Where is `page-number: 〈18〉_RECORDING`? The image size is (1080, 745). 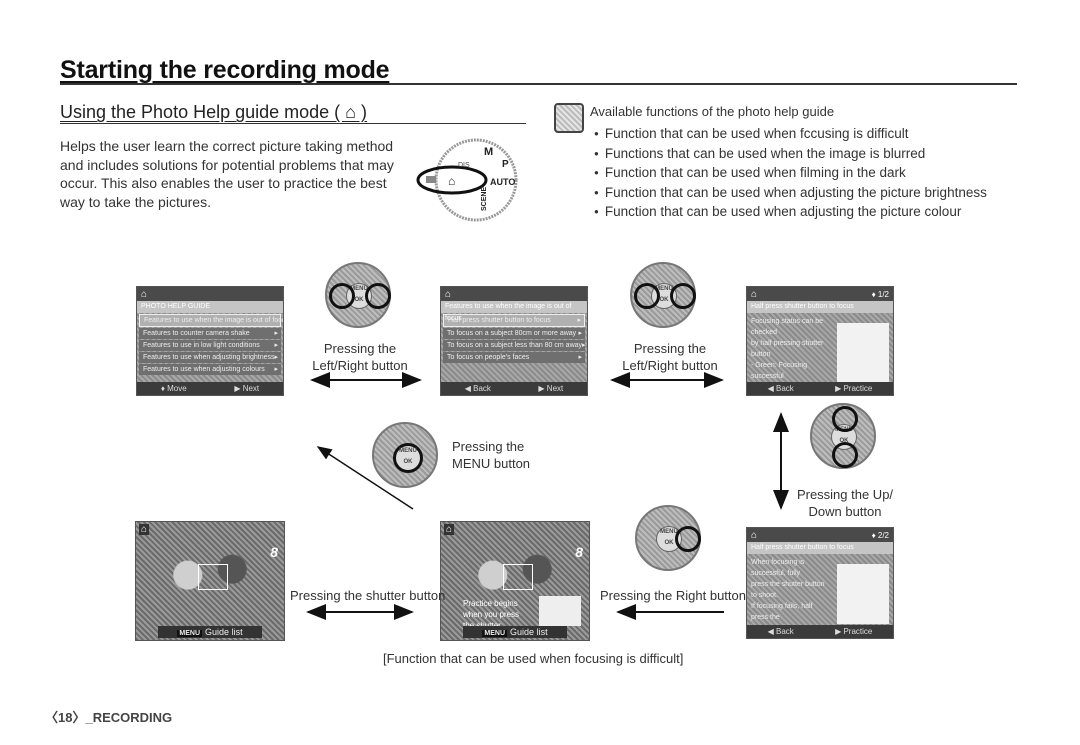 page-number: 〈18〉_RECORDING is located at coordinates (109, 717).